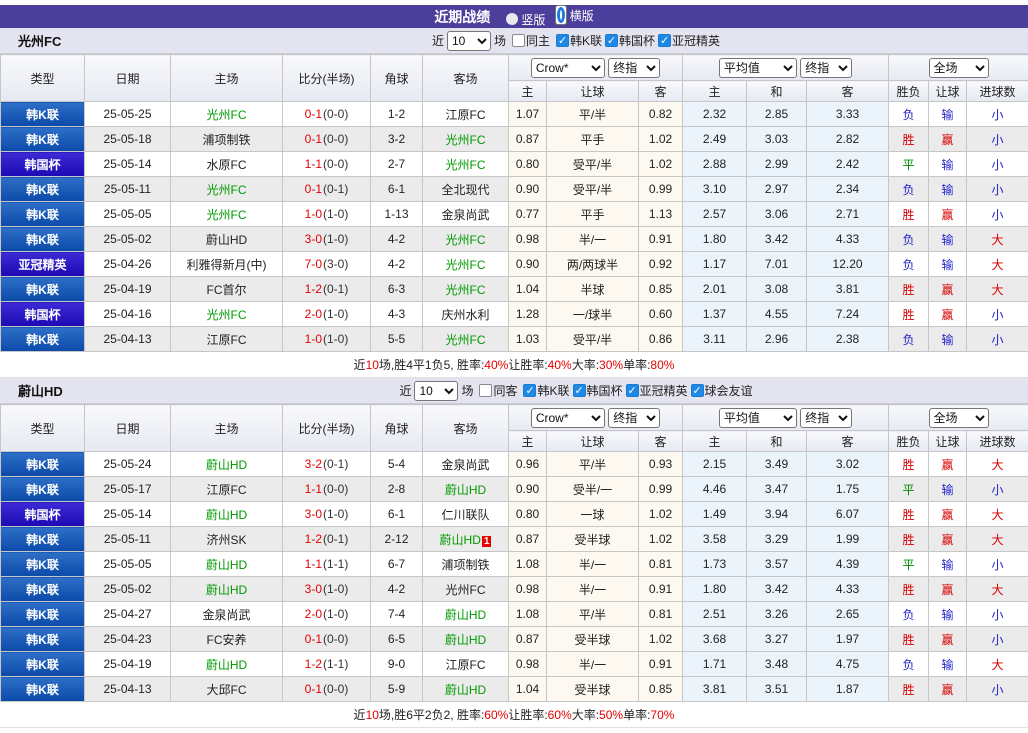  Describe the element at coordinates (574, 15) in the screenshot. I see `layout-radio: 横版` at that location.